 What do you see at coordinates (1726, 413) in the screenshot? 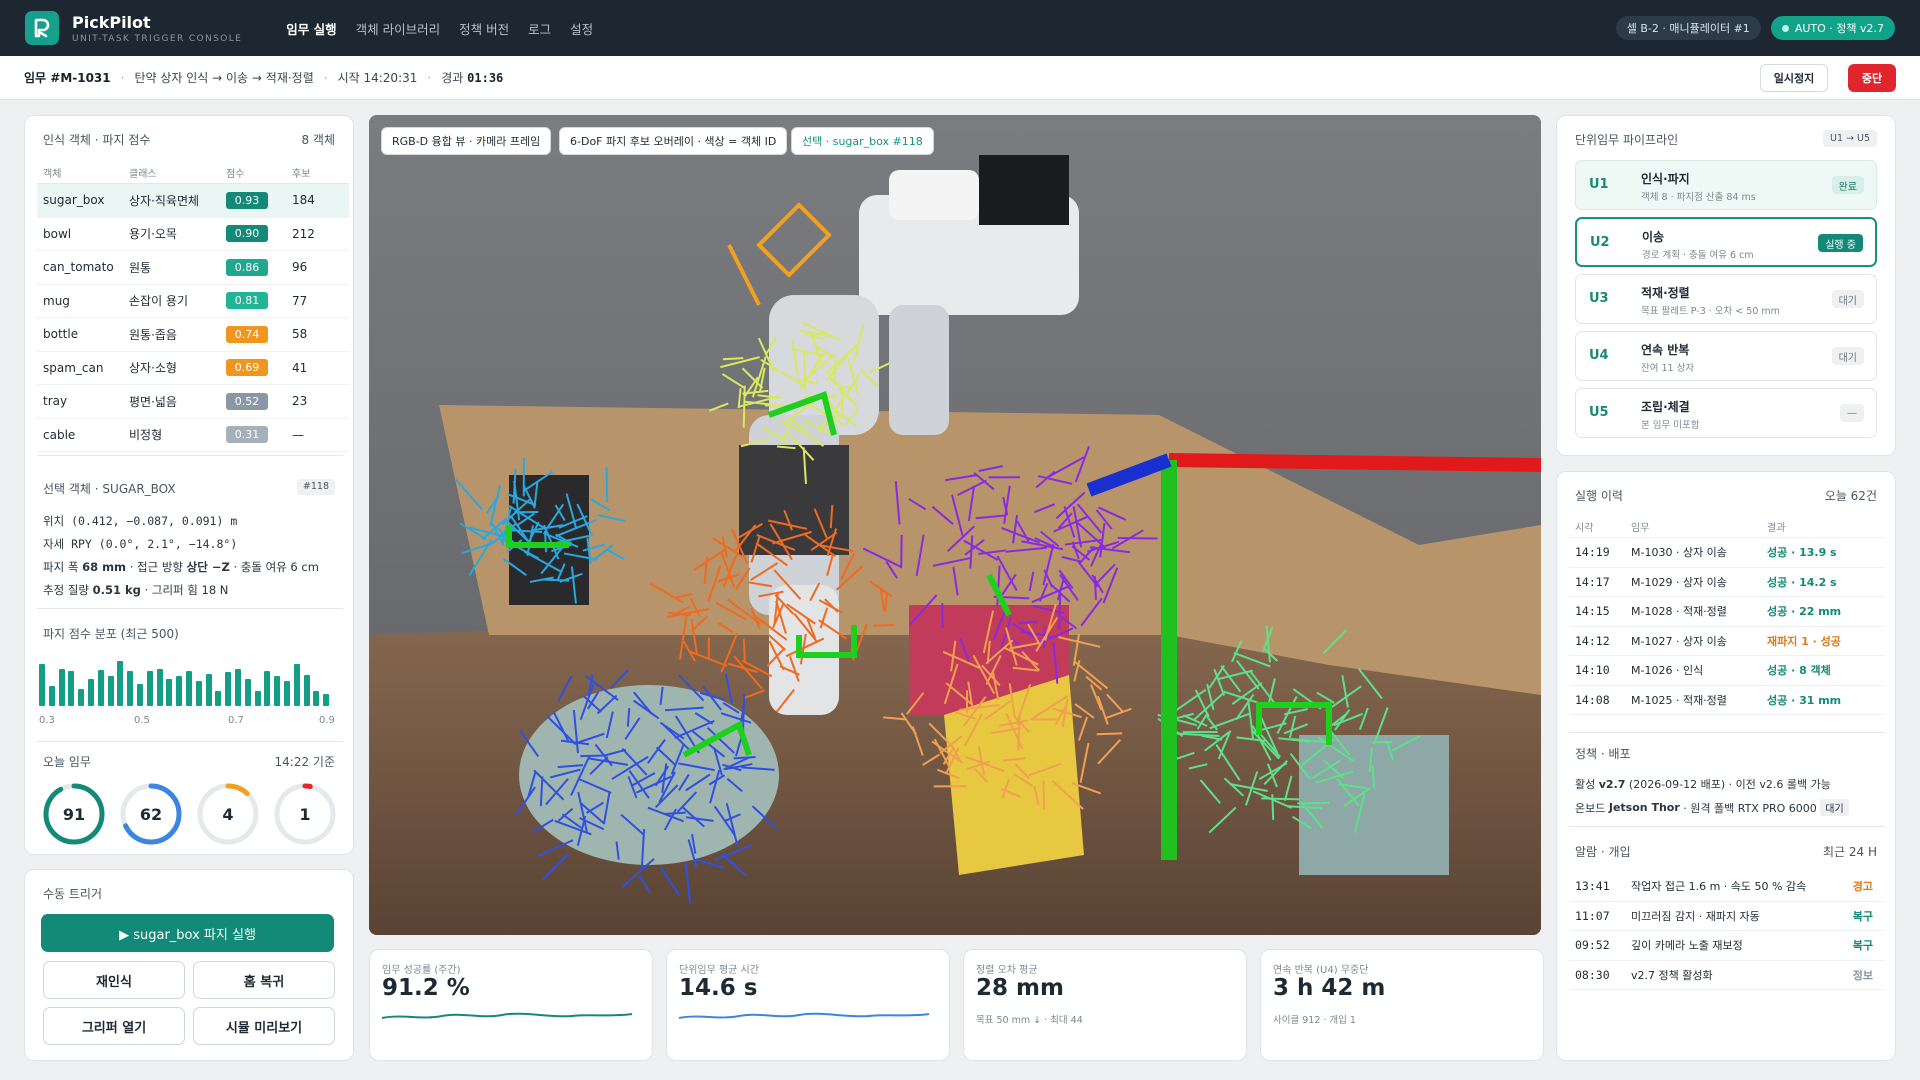
I see `pipeline-step-u5: U5 조립·체결 본 임무 미포함 —` at bounding box center [1726, 413].